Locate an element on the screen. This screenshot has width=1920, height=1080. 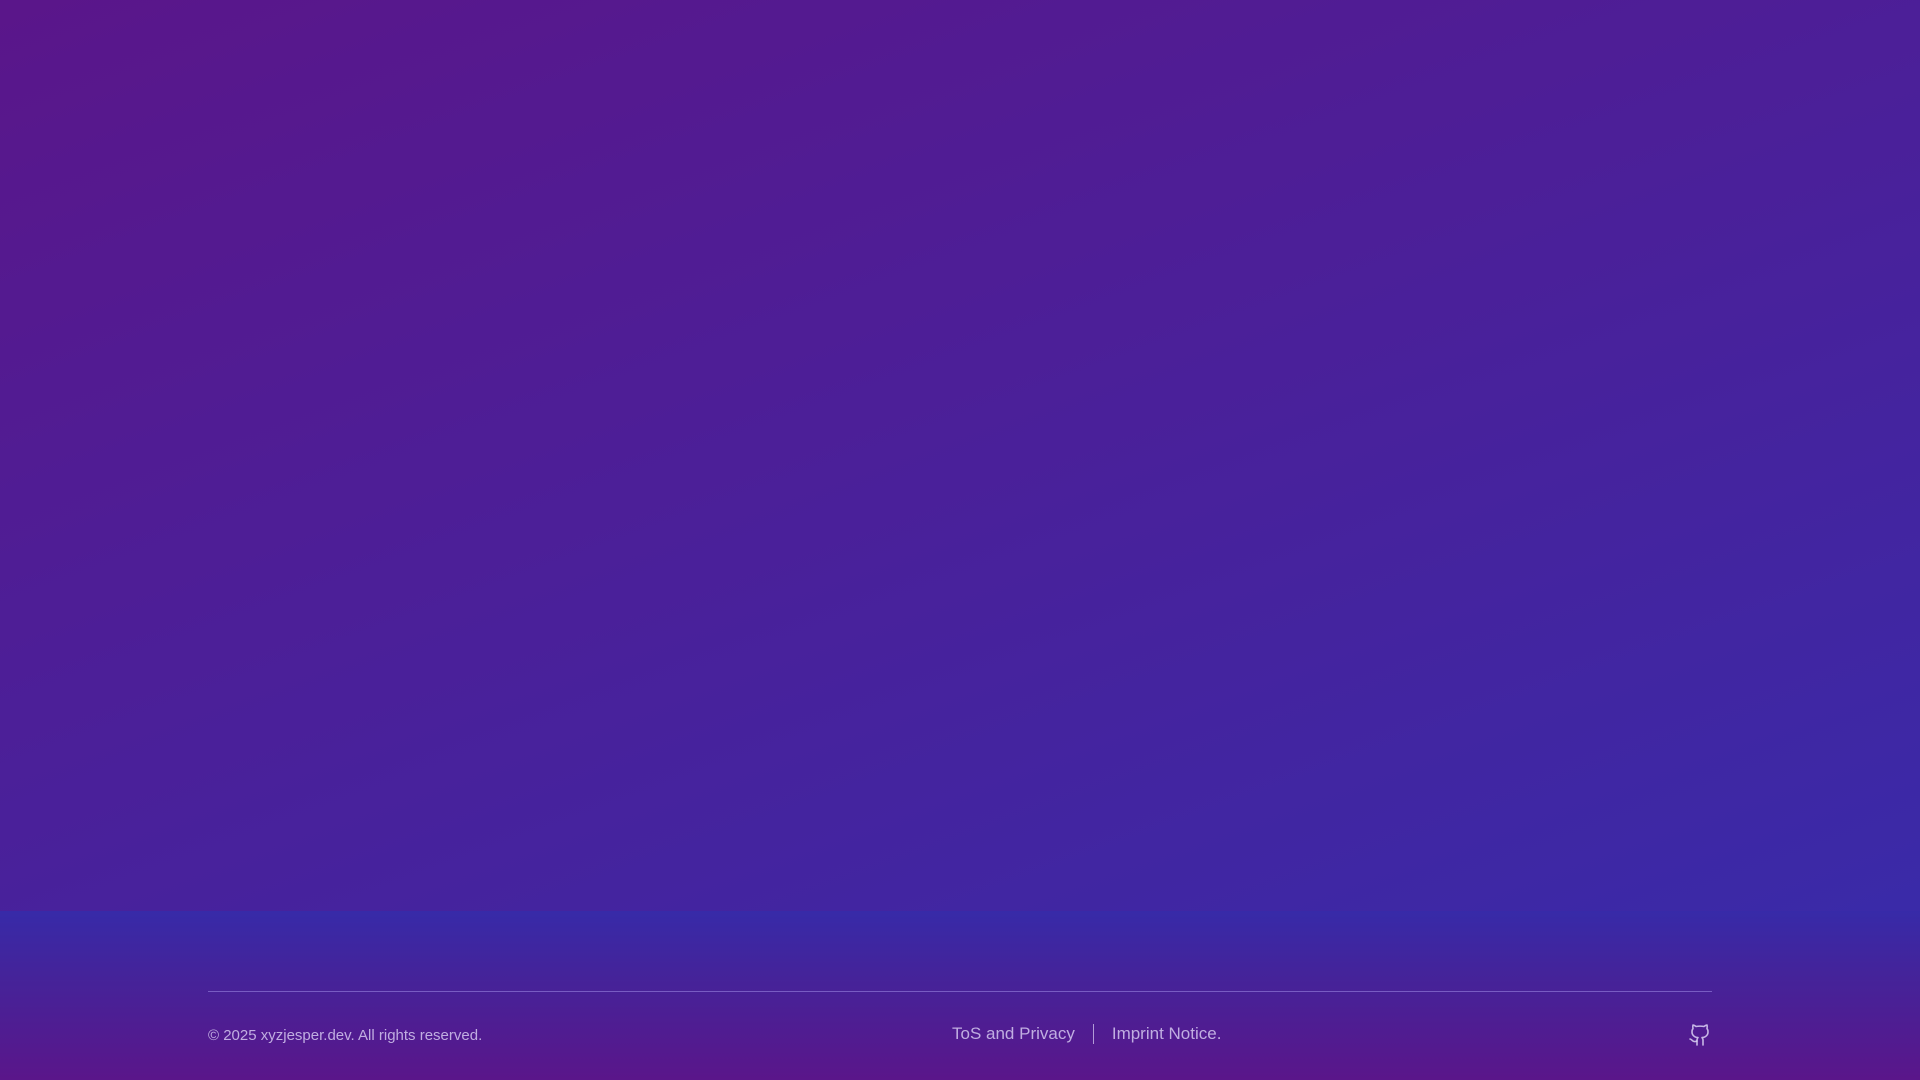
tos-privacy-link: ToS and Privacy is located at coordinates (1013, 1034).